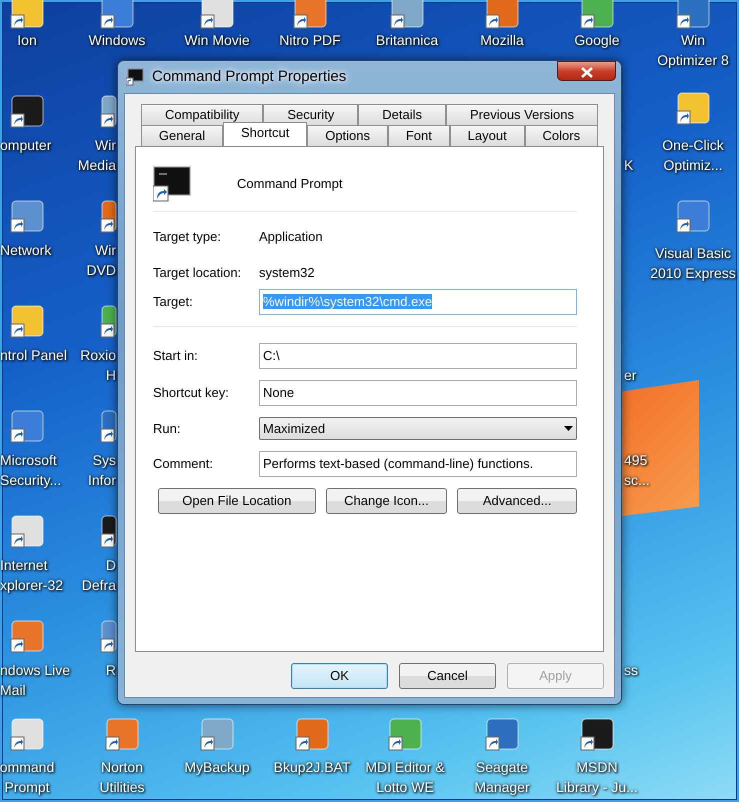  I want to click on icon-label: 2010 Express, so click(693, 273).